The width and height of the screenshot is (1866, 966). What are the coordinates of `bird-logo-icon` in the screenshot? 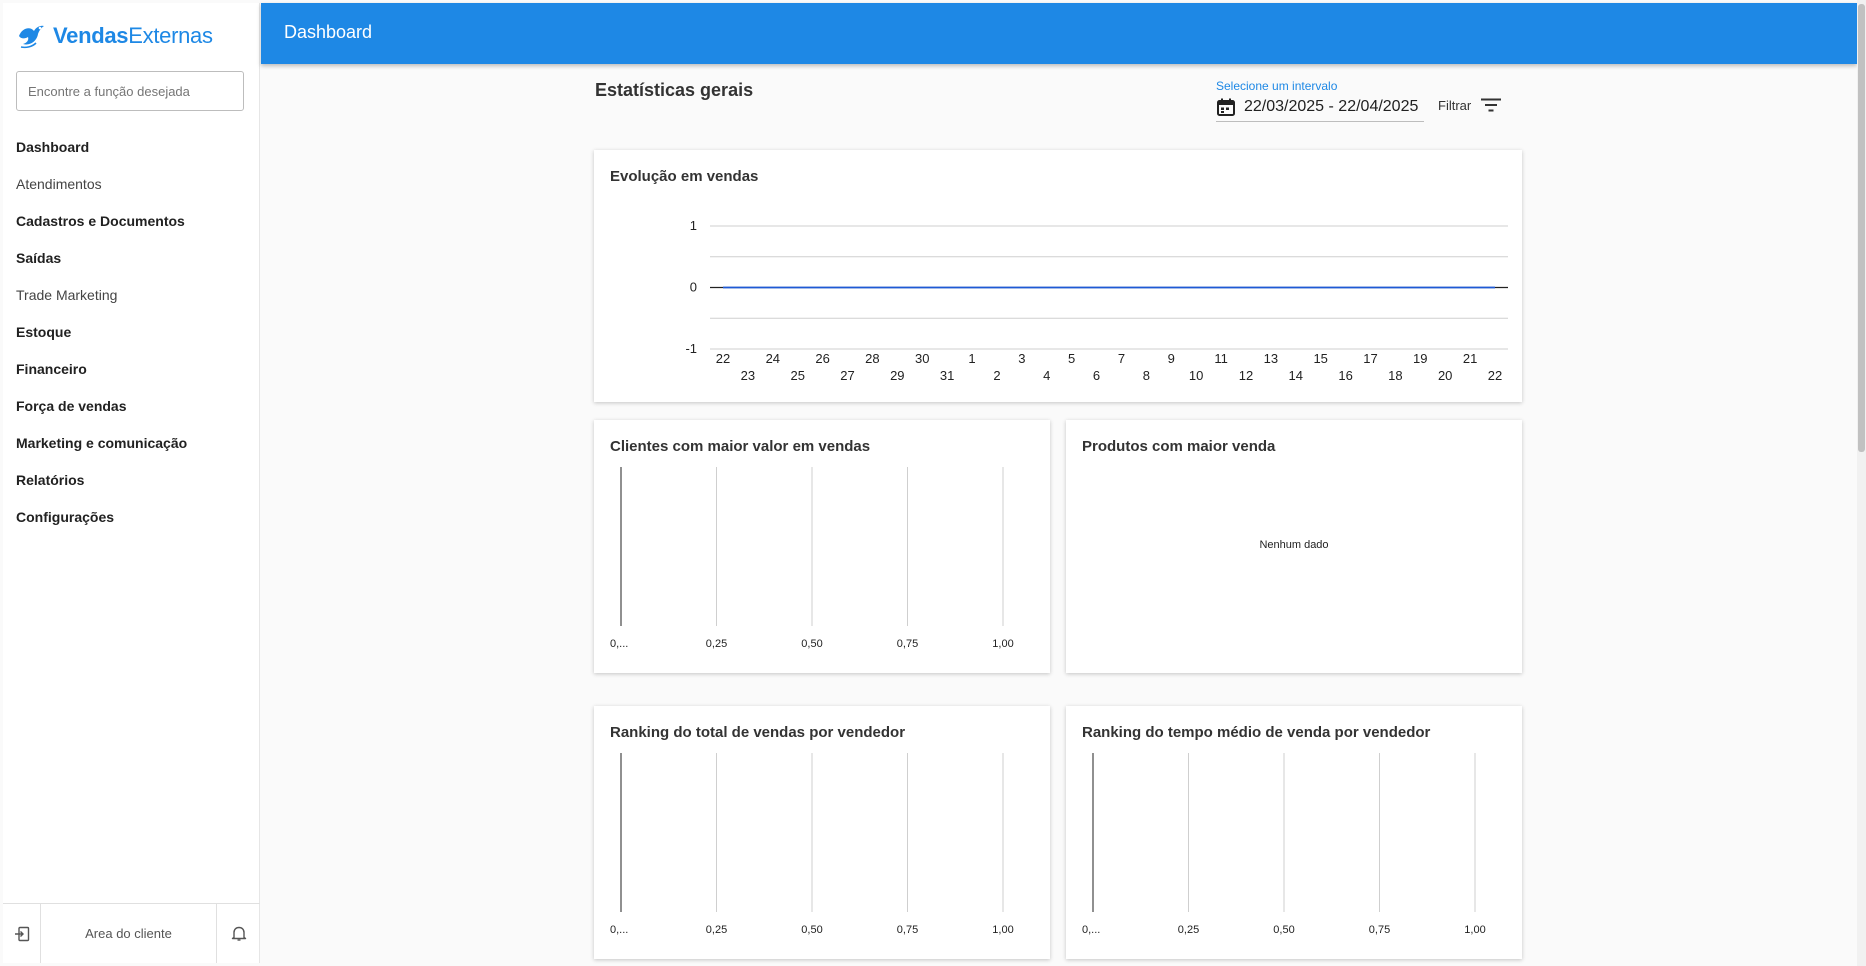 It's located at (31, 37).